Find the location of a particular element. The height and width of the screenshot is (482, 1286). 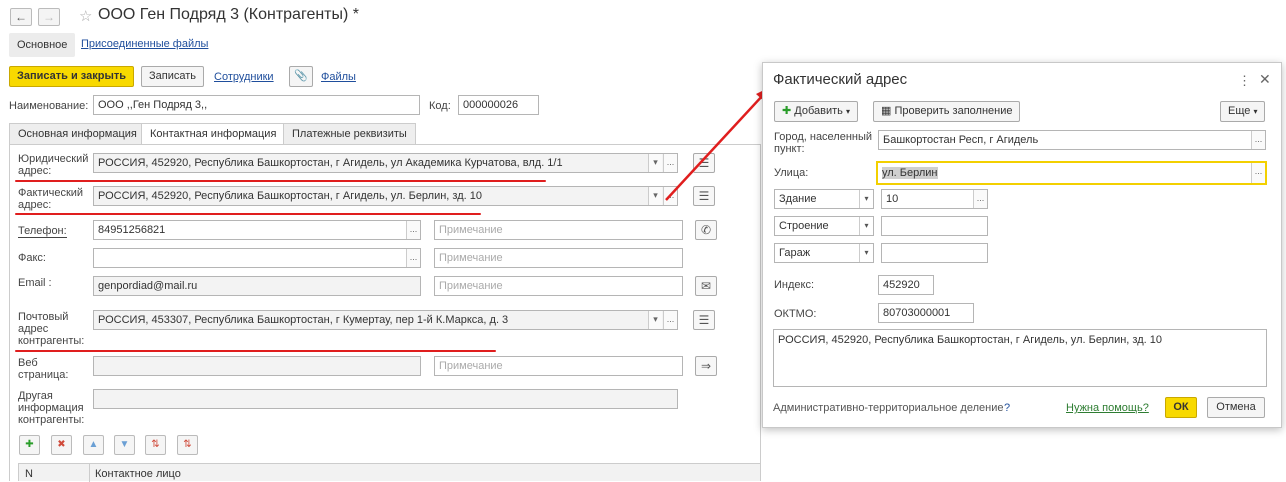

admin-division-label: Административно-территориальное деление is located at coordinates (888, 408).